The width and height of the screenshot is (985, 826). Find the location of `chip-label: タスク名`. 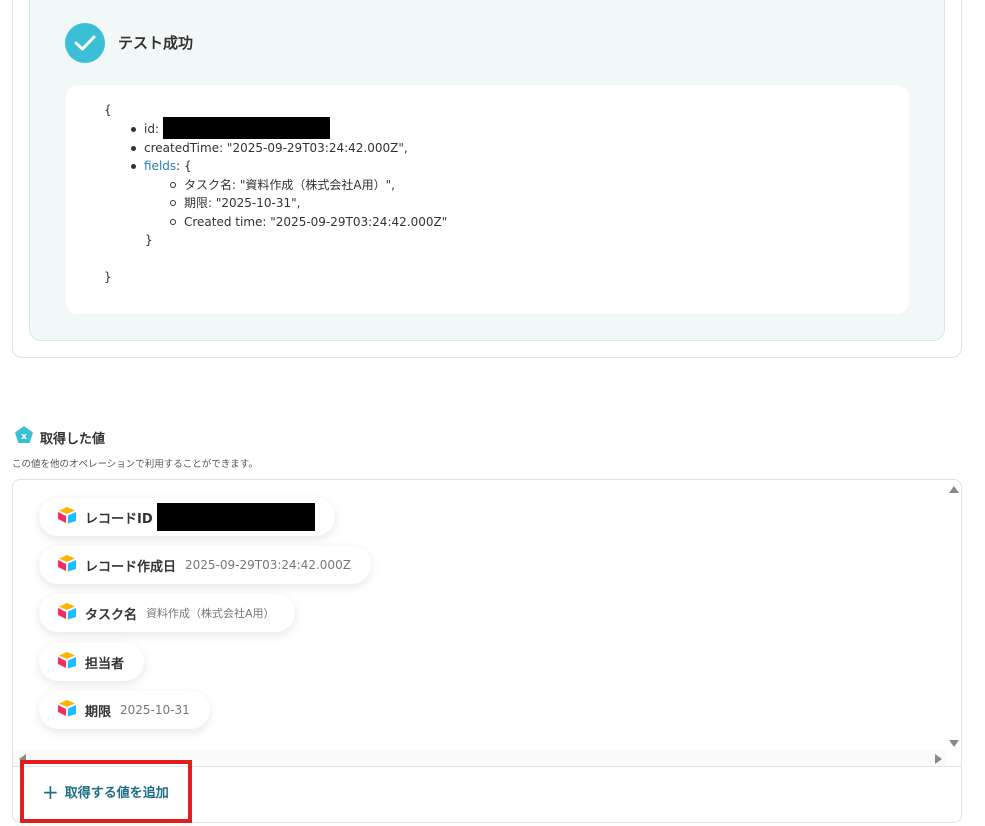

chip-label: タスク名 is located at coordinates (111, 615).